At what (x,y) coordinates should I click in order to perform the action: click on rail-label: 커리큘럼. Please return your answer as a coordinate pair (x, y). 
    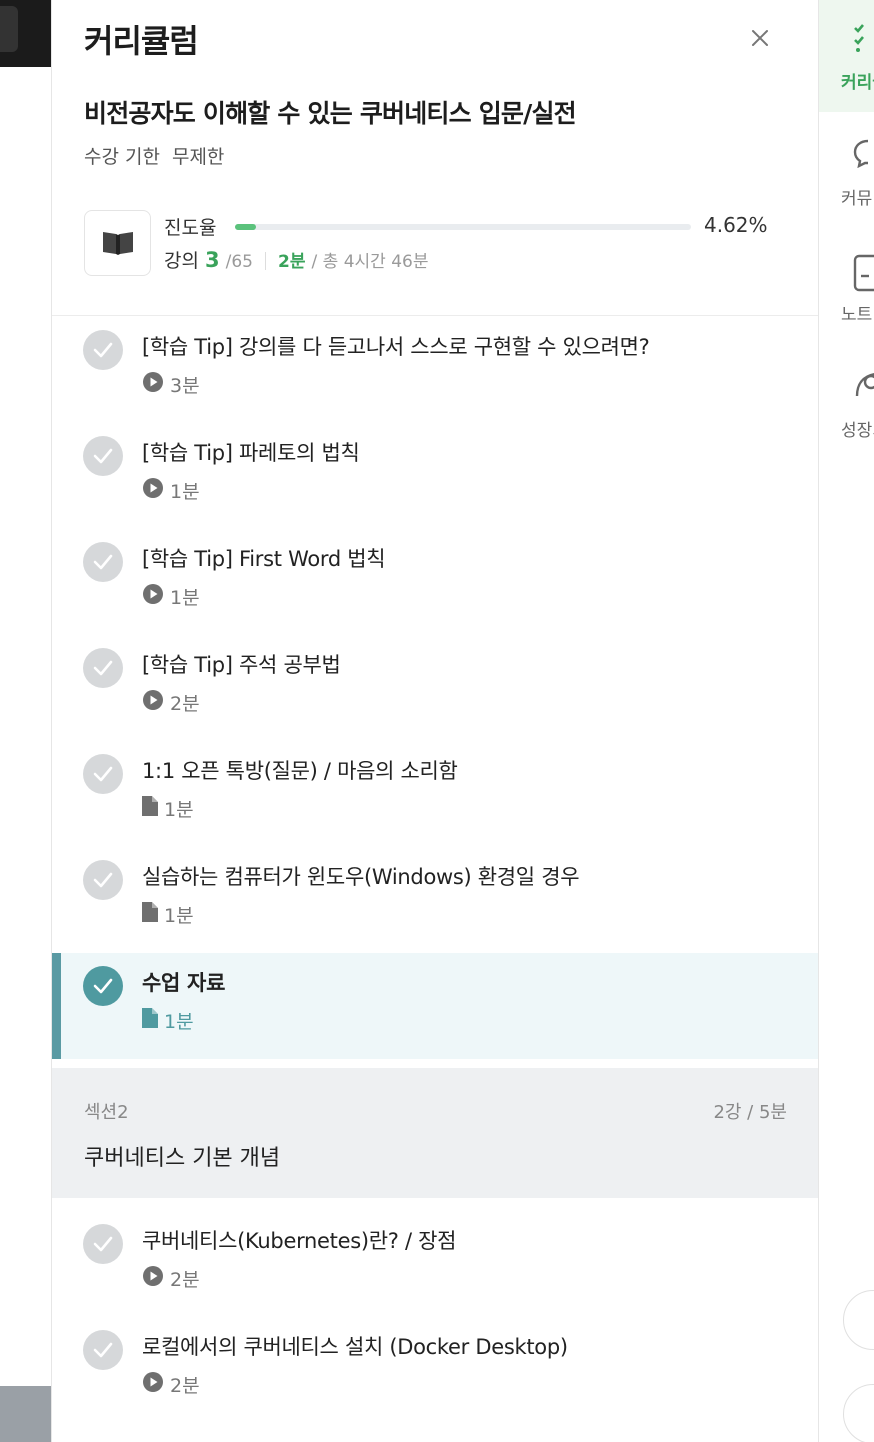
    Looking at the image, I should click on (857, 83).